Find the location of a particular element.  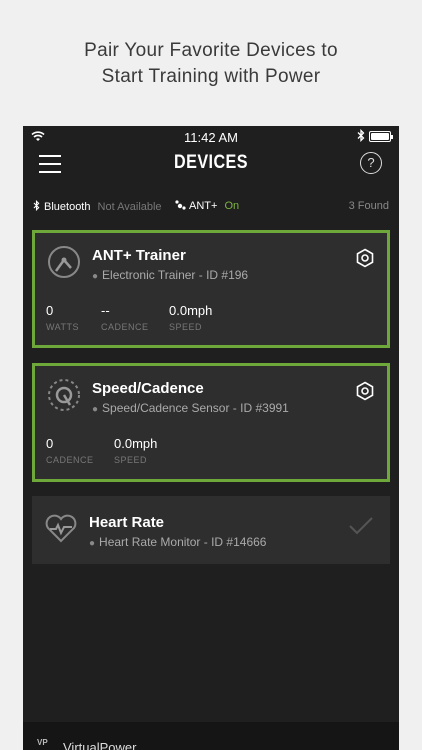

trainer-icon is located at coordinates (64, 262).